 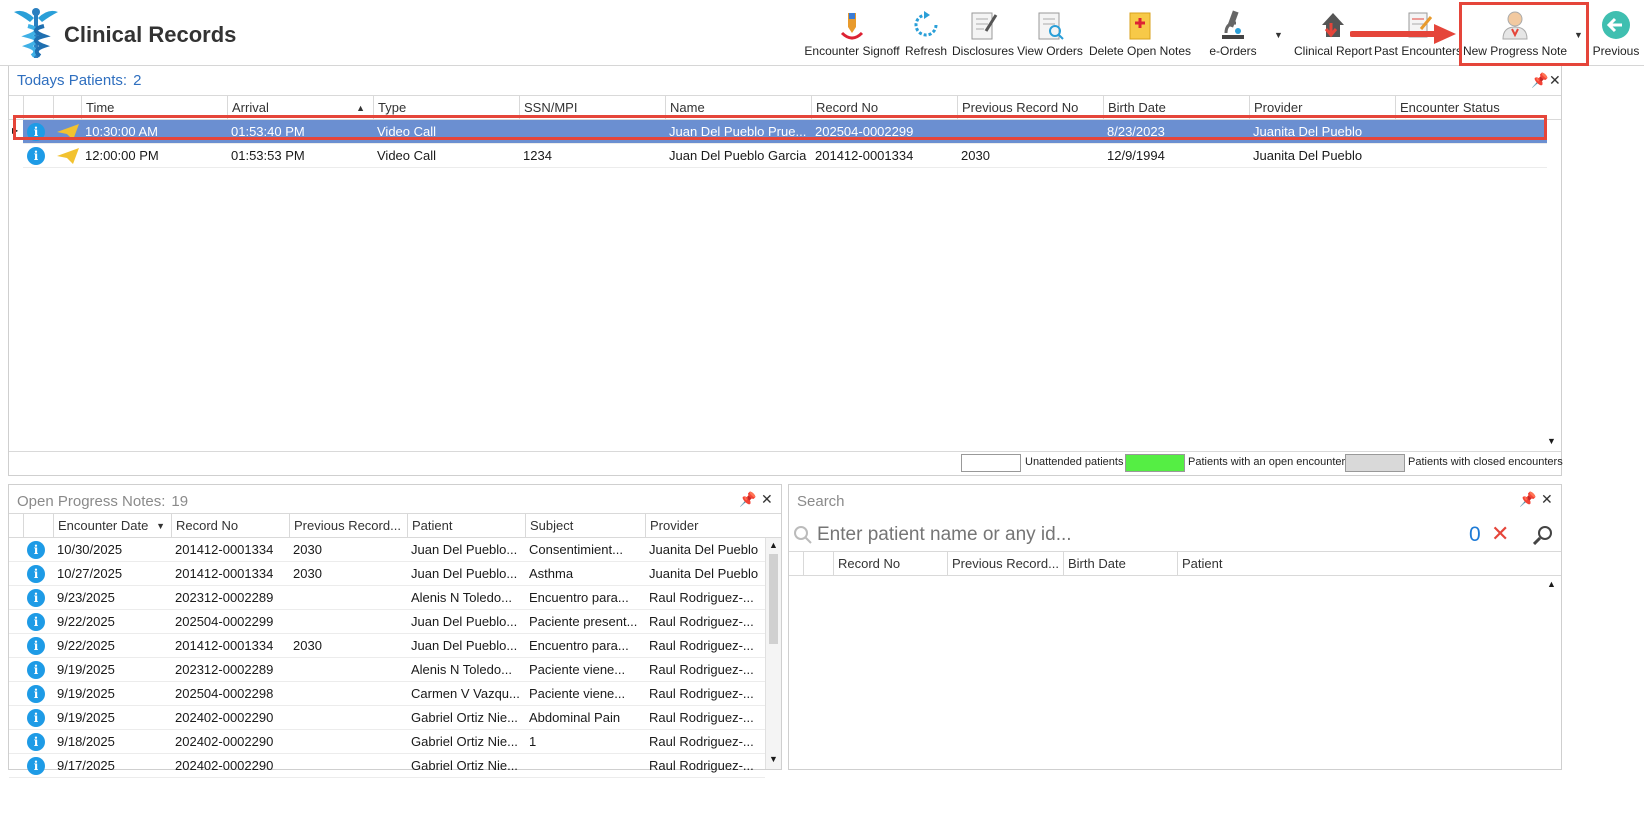 What do you see at coordinates (1233, 33) in the screenshot?
I see `e-orders-button: e-Orders` at bounding box center [1233, 33].